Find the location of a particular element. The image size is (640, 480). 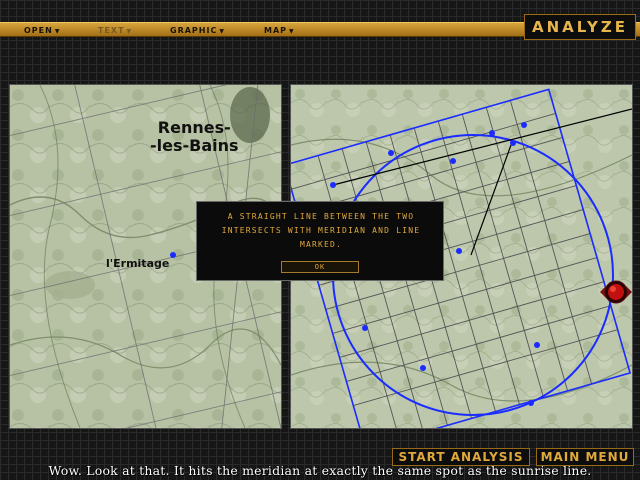

red-knob-icon is located at coordinates (616, 292).